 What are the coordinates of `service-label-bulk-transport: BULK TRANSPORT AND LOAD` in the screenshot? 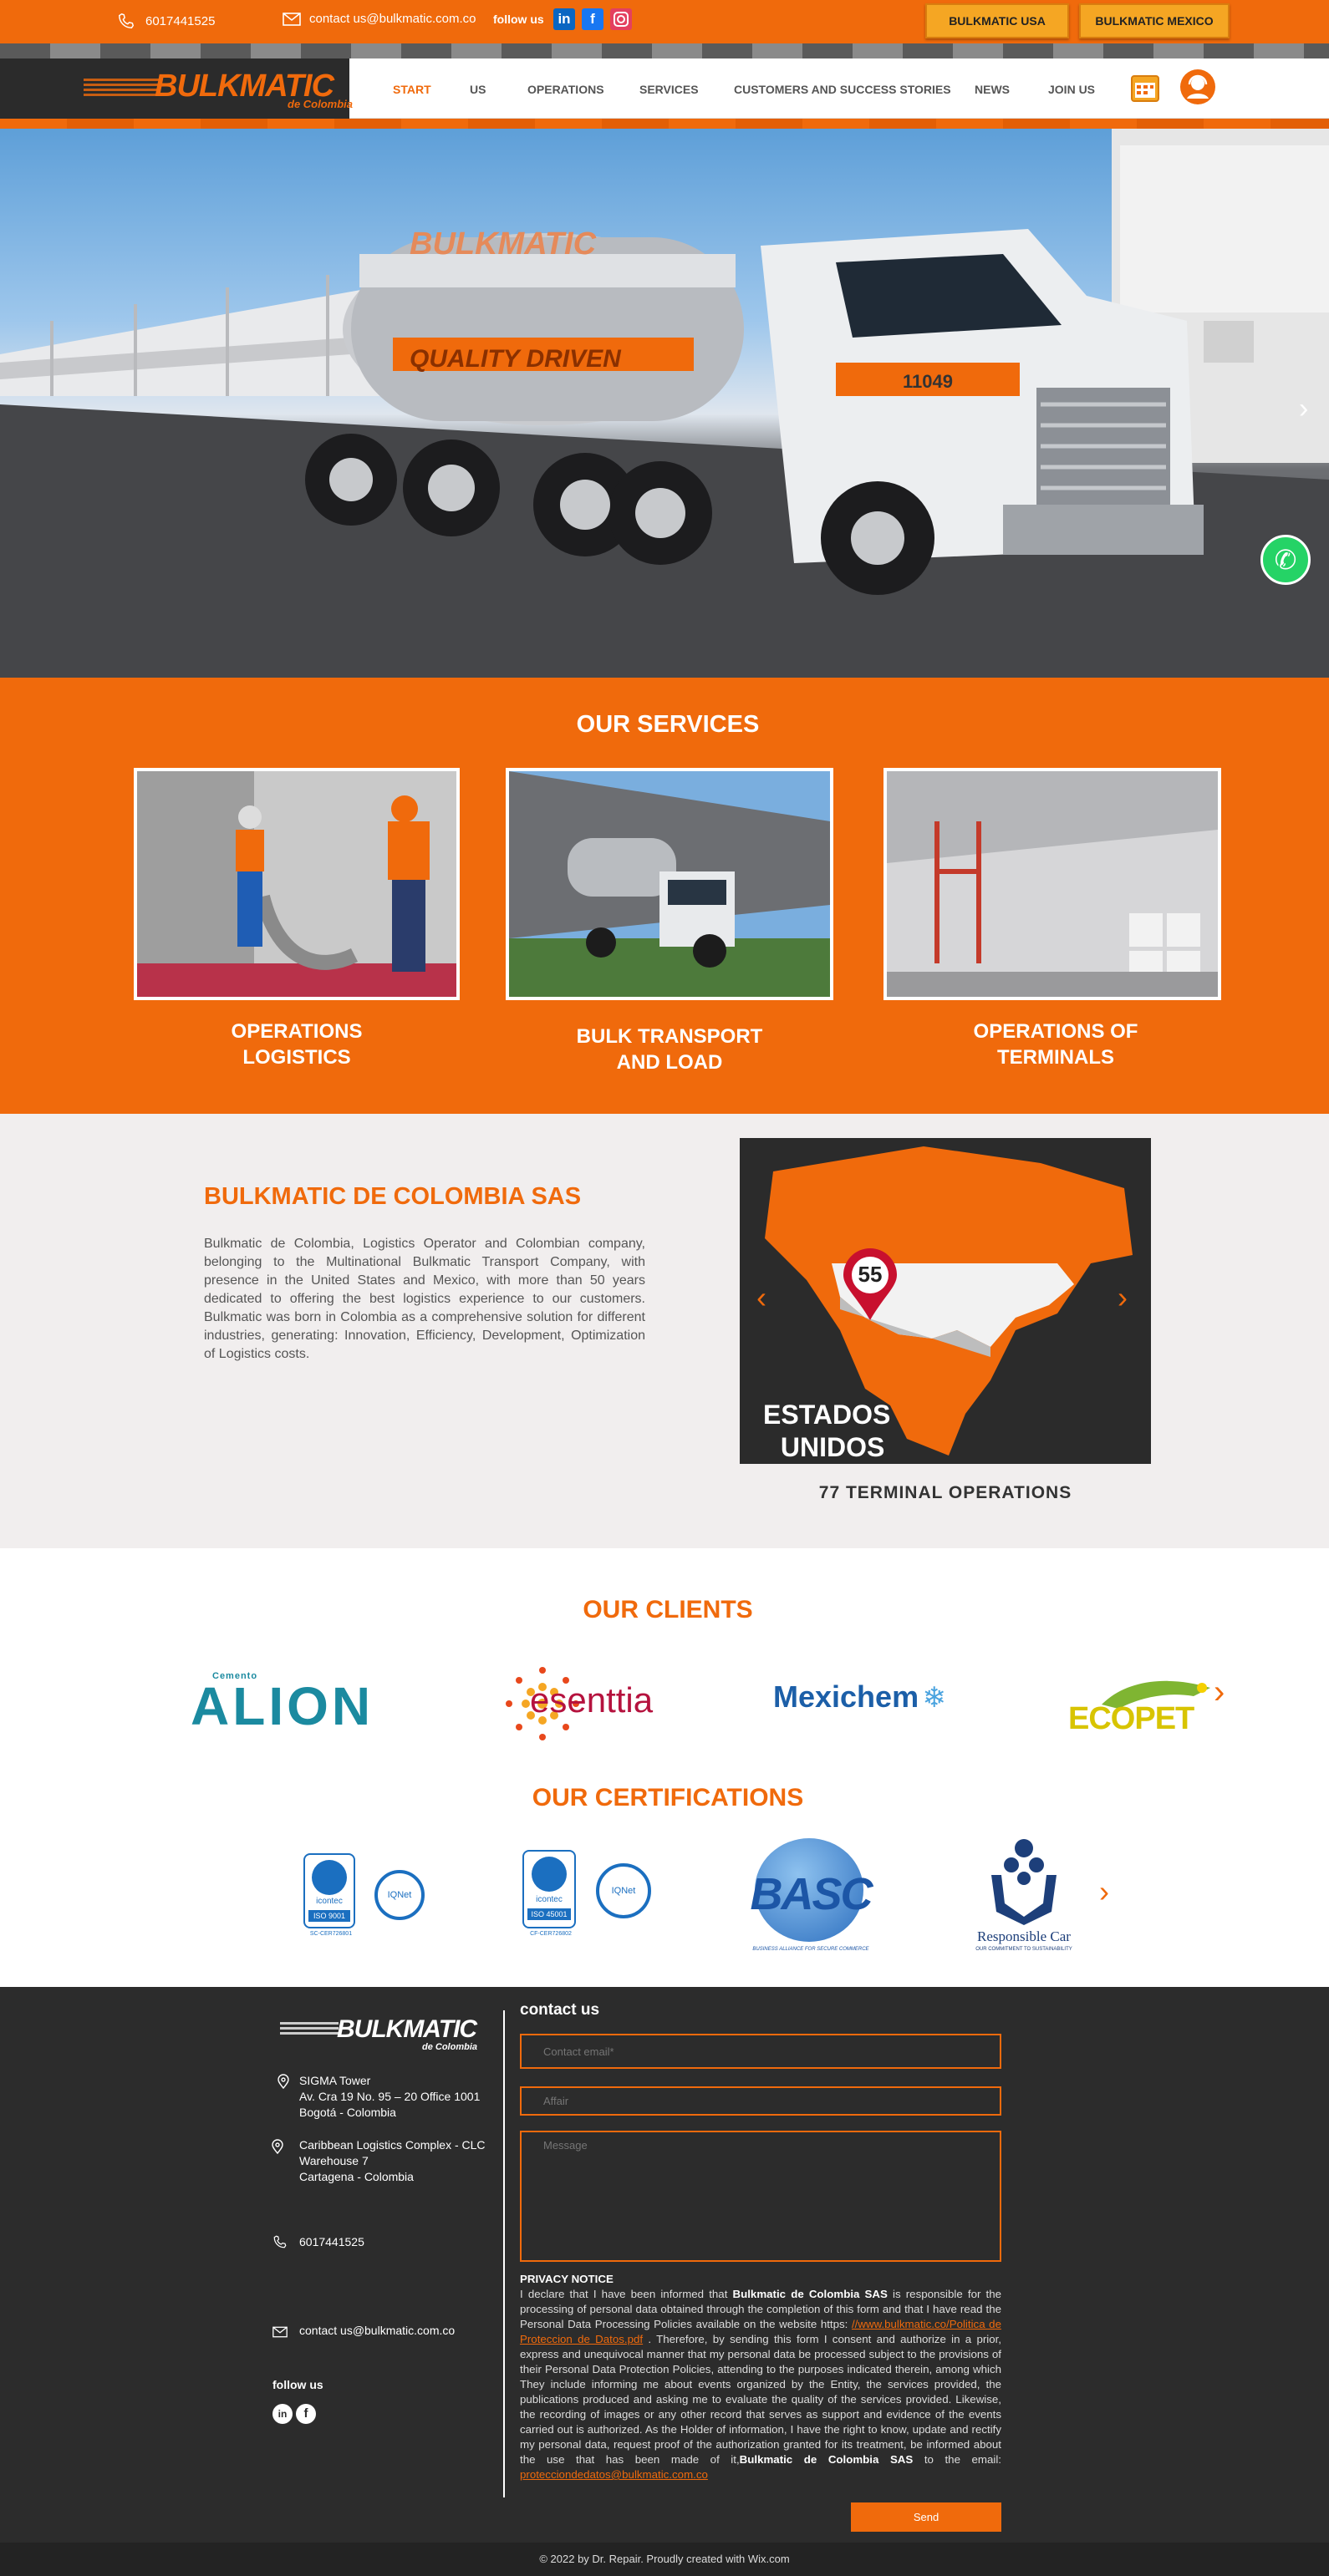 It's located at (669, 1049).